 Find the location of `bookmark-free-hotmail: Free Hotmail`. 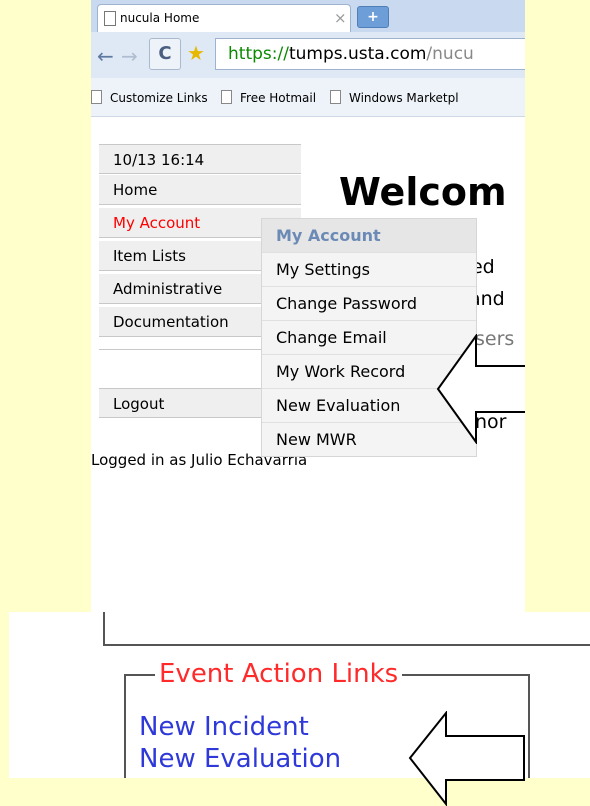

bookmark-free-hotmail: Free Hotmail is located at coordinates (268, 97).